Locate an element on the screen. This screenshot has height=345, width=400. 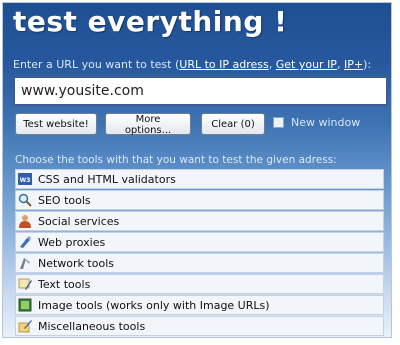
tool-label: Image tools (works only with Image URLs) is located at coordinates (154, 305).